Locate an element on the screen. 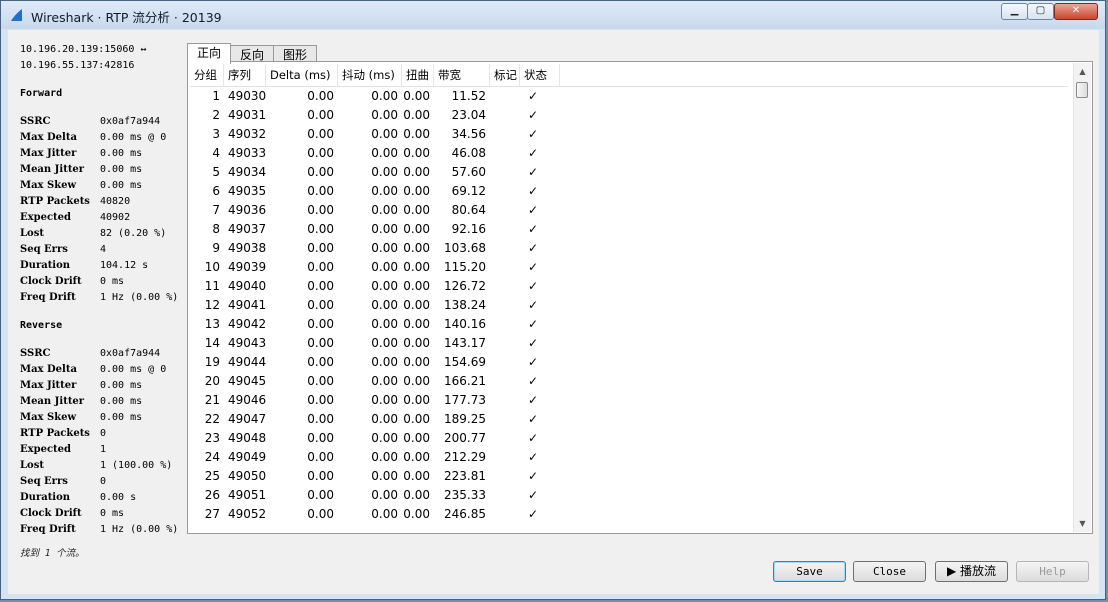 Image resolution: width=1108 pixels, height=602 pixels. table-row: 2 49031 0.00 0.00 0.00 23.04 ✓ is located at coordinates (629, 115).